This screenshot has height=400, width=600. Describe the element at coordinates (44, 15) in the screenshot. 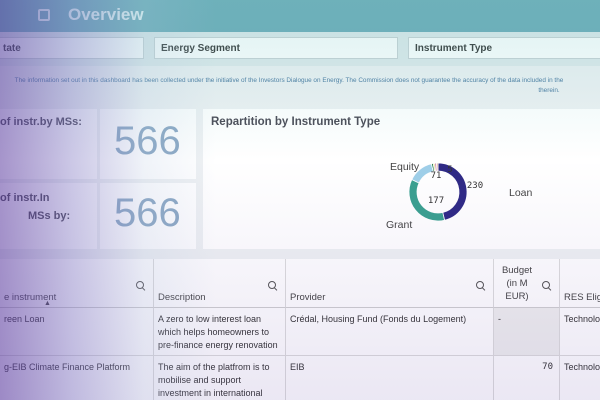

I see `app-icon` at that location.